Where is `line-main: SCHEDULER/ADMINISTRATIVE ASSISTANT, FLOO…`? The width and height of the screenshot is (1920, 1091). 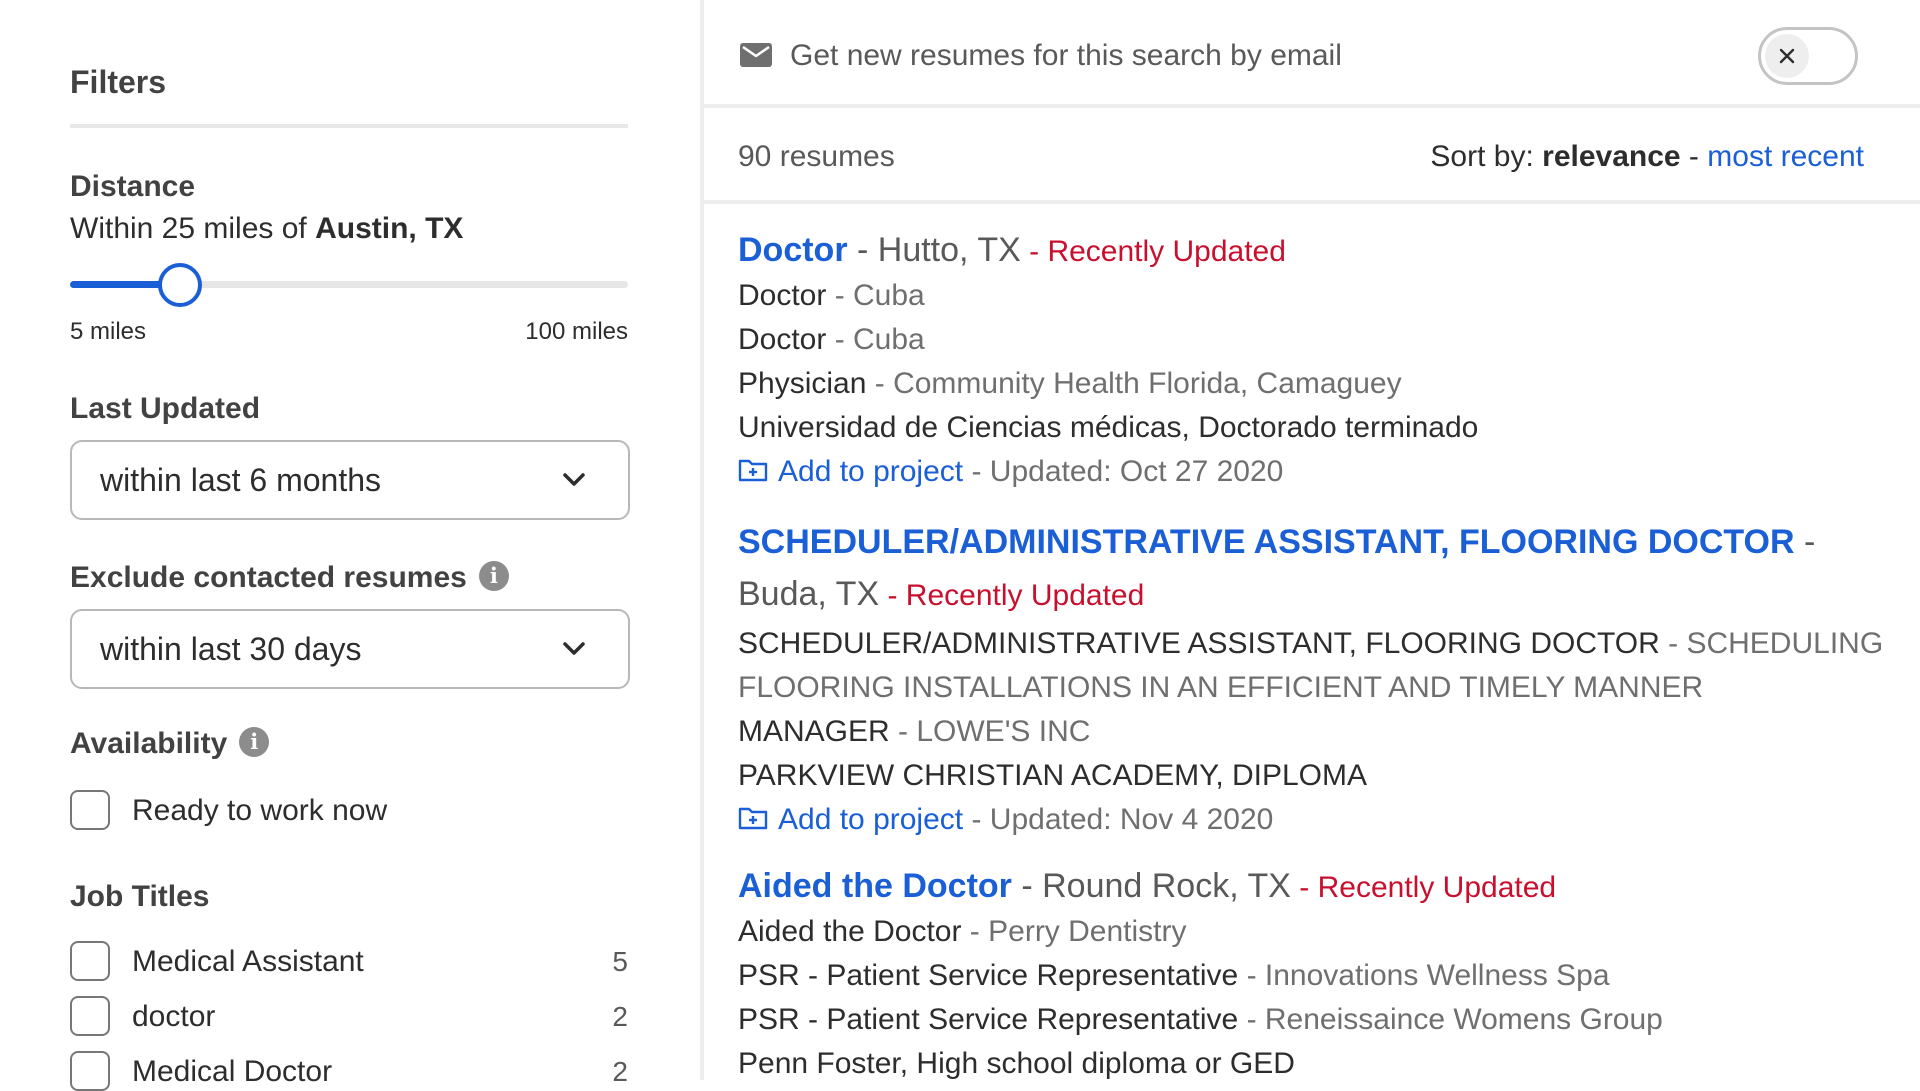 line-main: SCHEDULER/ADMINISTRATIVE ASSISTANT, FLOO… is located at coordinates (1199, 643).